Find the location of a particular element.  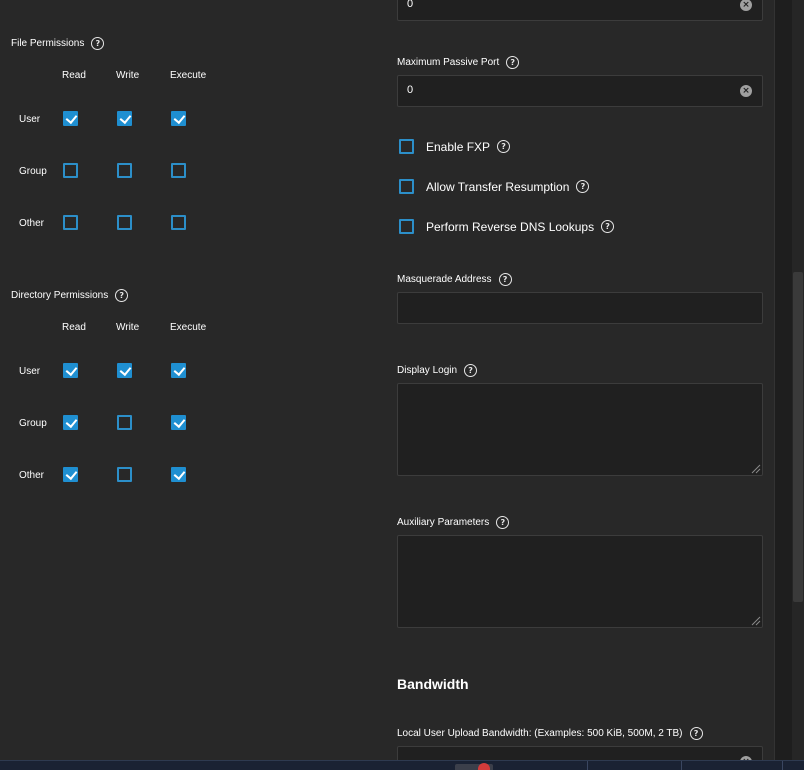

file-col-read: Read is located at coordinates (74, 75).